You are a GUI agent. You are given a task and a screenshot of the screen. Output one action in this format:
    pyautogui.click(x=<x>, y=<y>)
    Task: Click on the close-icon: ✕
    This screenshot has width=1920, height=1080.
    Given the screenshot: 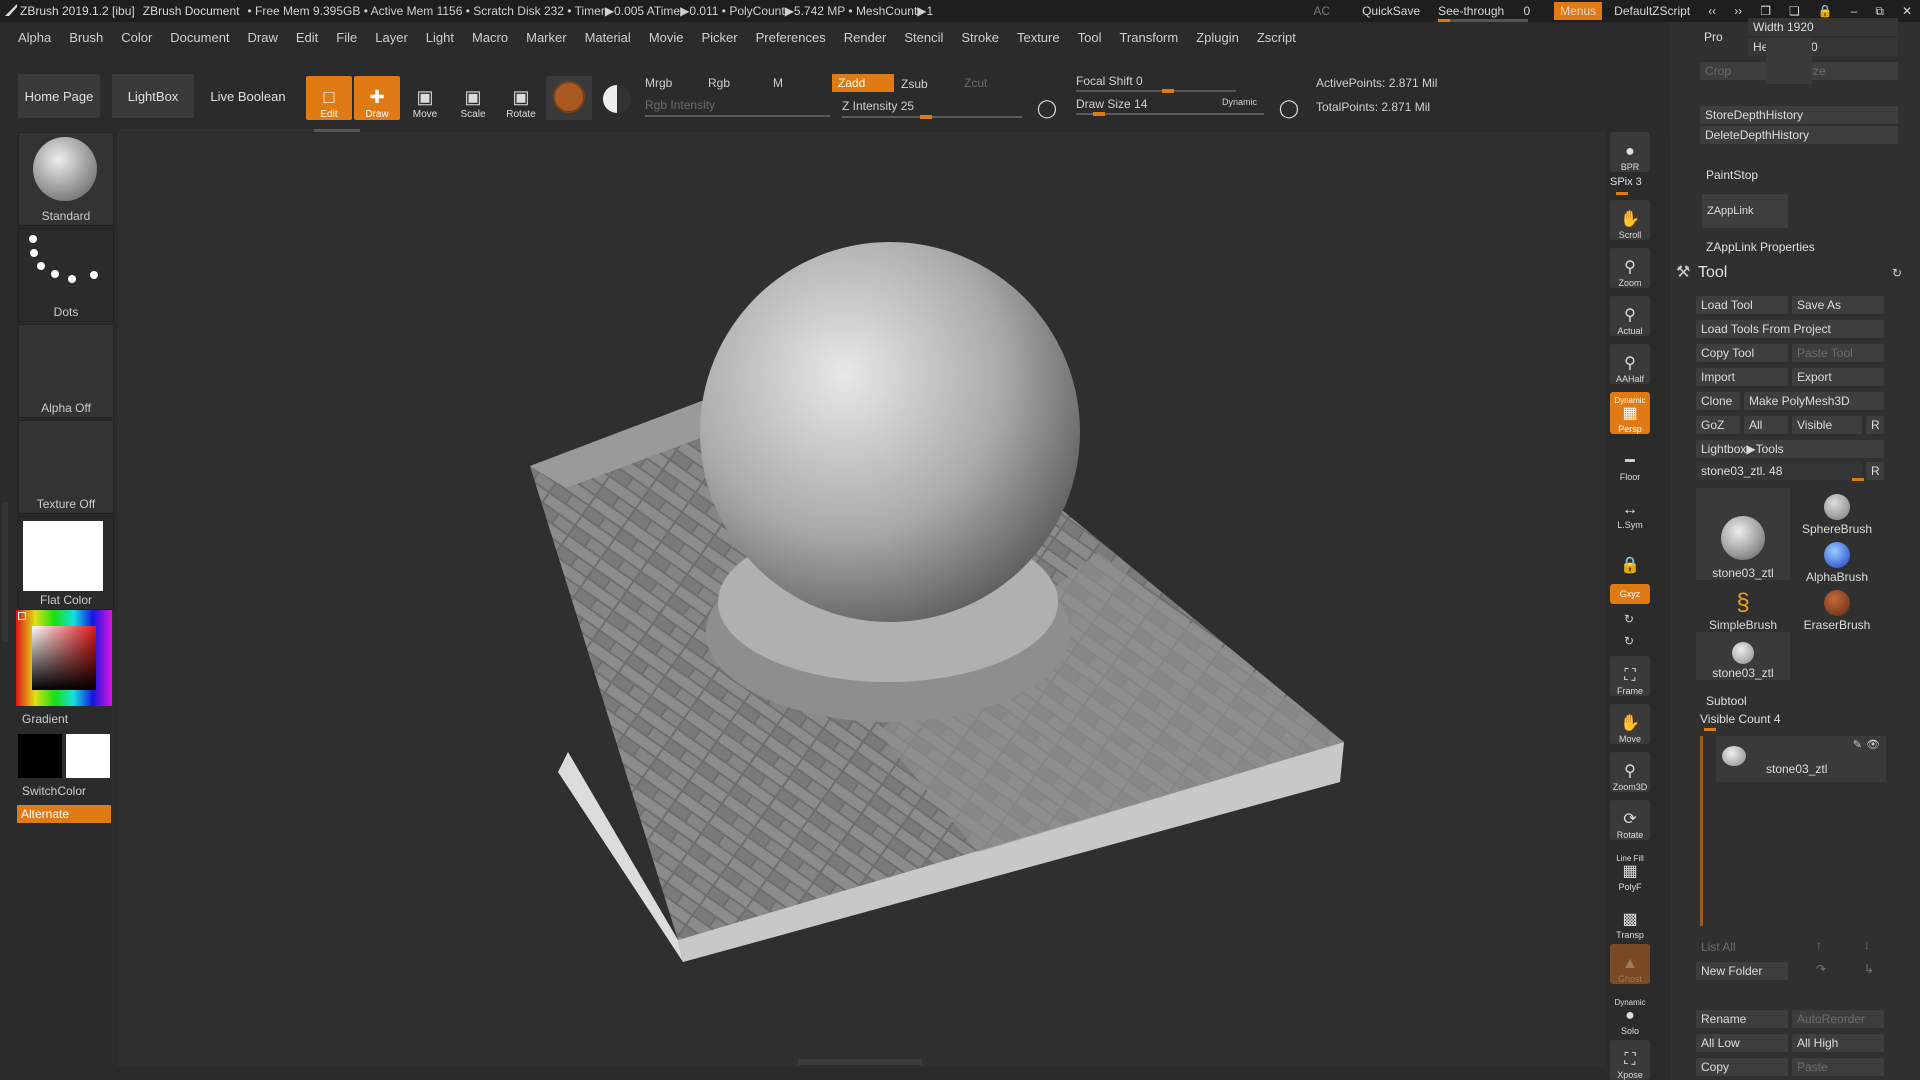 What is the action you would take?
    pyautogui.click(x=1907, y=11)
    